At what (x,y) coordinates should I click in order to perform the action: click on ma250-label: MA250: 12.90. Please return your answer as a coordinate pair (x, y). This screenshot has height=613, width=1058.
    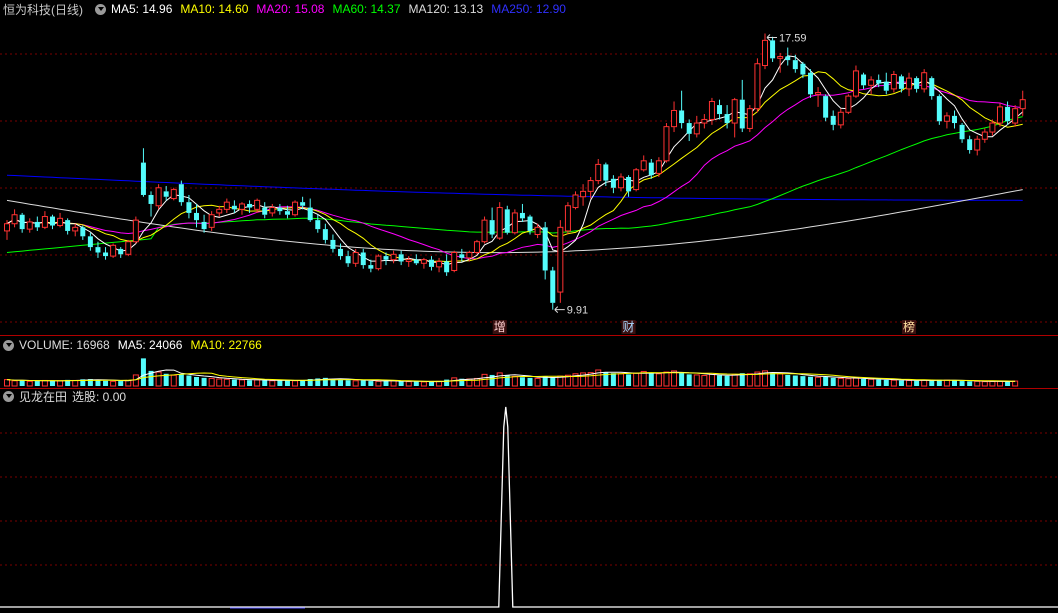
    Looking at the image, I should click on (528, 9).